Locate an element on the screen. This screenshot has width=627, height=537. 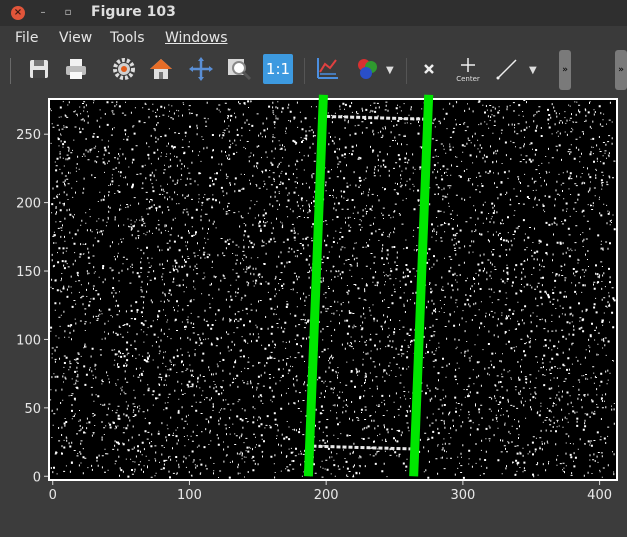
maximize-icon: ▫ is located at coordinates (68, 13).